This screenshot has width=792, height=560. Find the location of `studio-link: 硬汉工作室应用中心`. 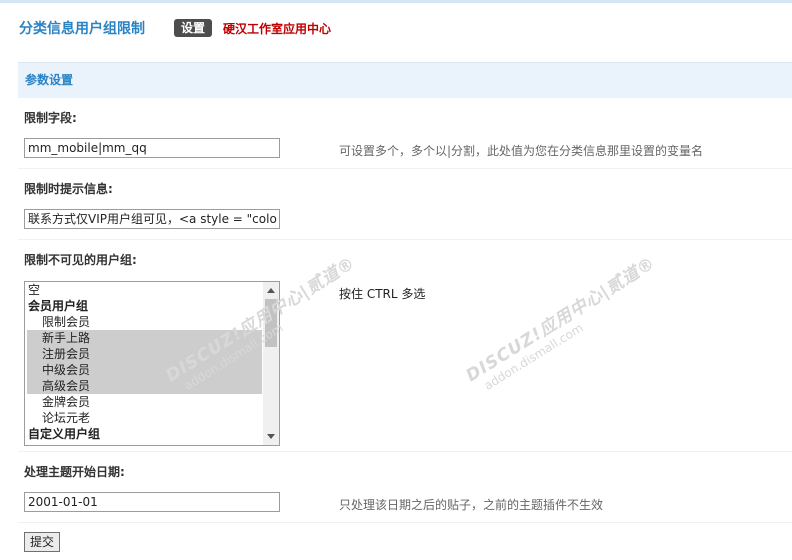

studio-link: 硬汉工作室应用中心 is located at coordinates (277, 29).